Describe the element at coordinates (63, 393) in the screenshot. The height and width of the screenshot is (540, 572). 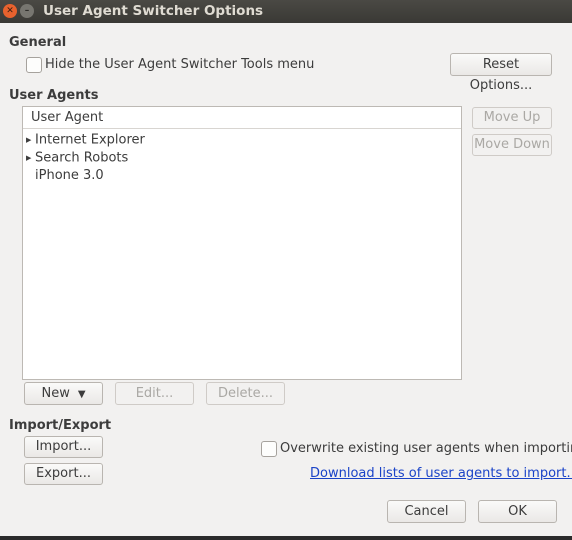
I see `new-dropdown-button: New ▼` at that location.